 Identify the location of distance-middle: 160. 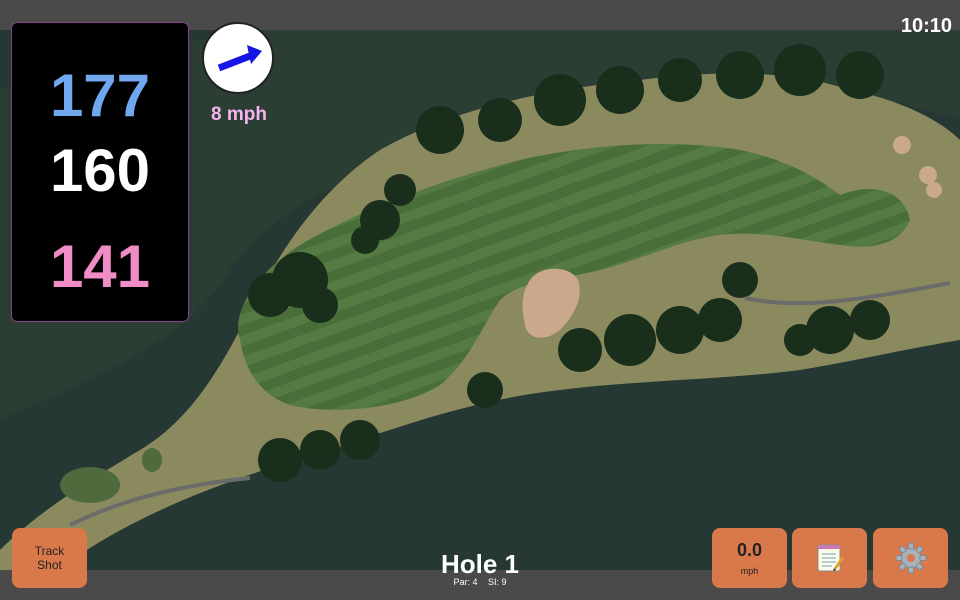
(100, 170).